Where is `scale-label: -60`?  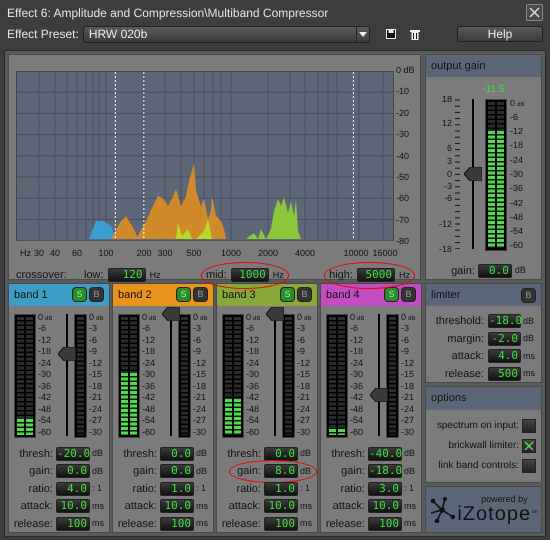 scale-label: -60 is located at coordinates (45, 432).